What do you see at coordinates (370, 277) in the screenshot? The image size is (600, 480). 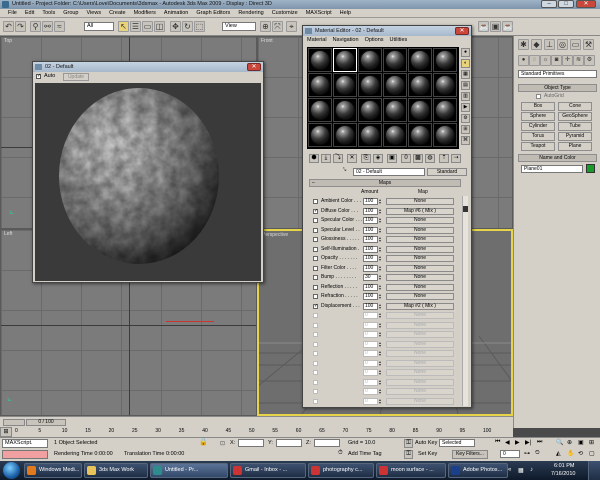 I see `map-amount-field: 30` at bounding box center [370, 277].